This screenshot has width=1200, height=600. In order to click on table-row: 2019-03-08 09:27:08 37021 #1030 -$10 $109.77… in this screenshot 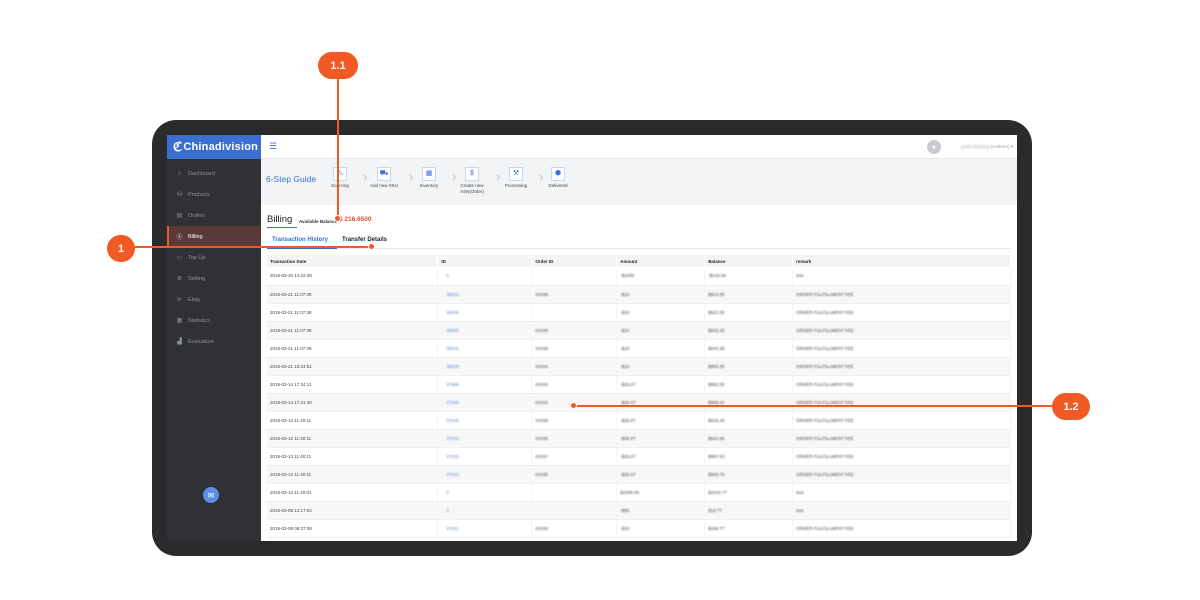, I will do `click(639, 528)`.